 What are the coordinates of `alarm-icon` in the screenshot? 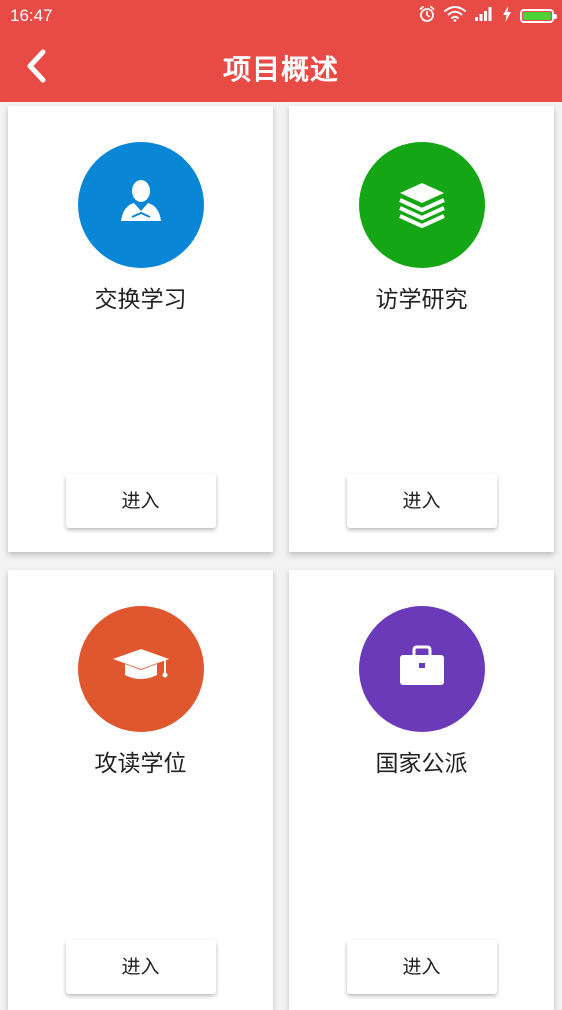 It's located at (427, 16).